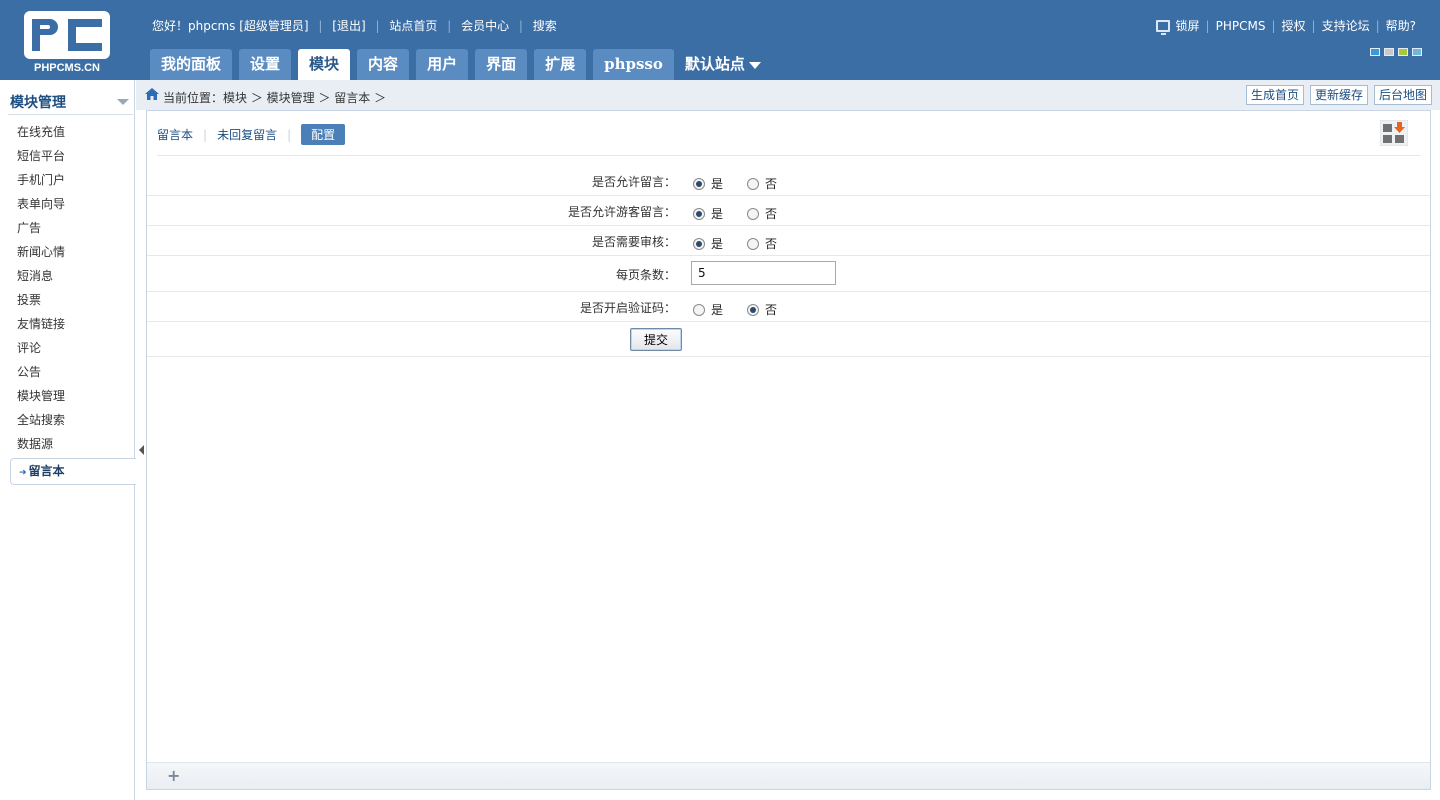  I want to click on captcha-no-label: 否, so click(771, 310).